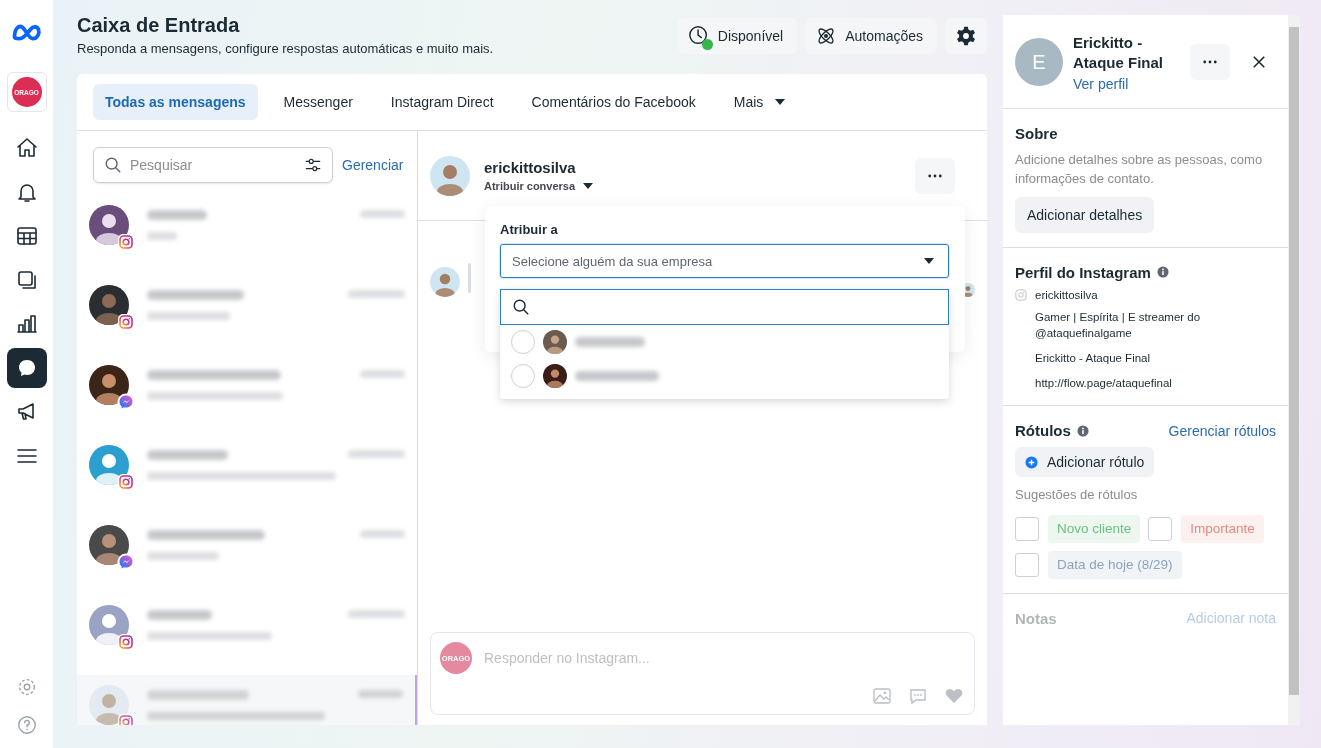 This screenshot has height=748, width=1321. I want to click on home-icon, so click(26, 148).